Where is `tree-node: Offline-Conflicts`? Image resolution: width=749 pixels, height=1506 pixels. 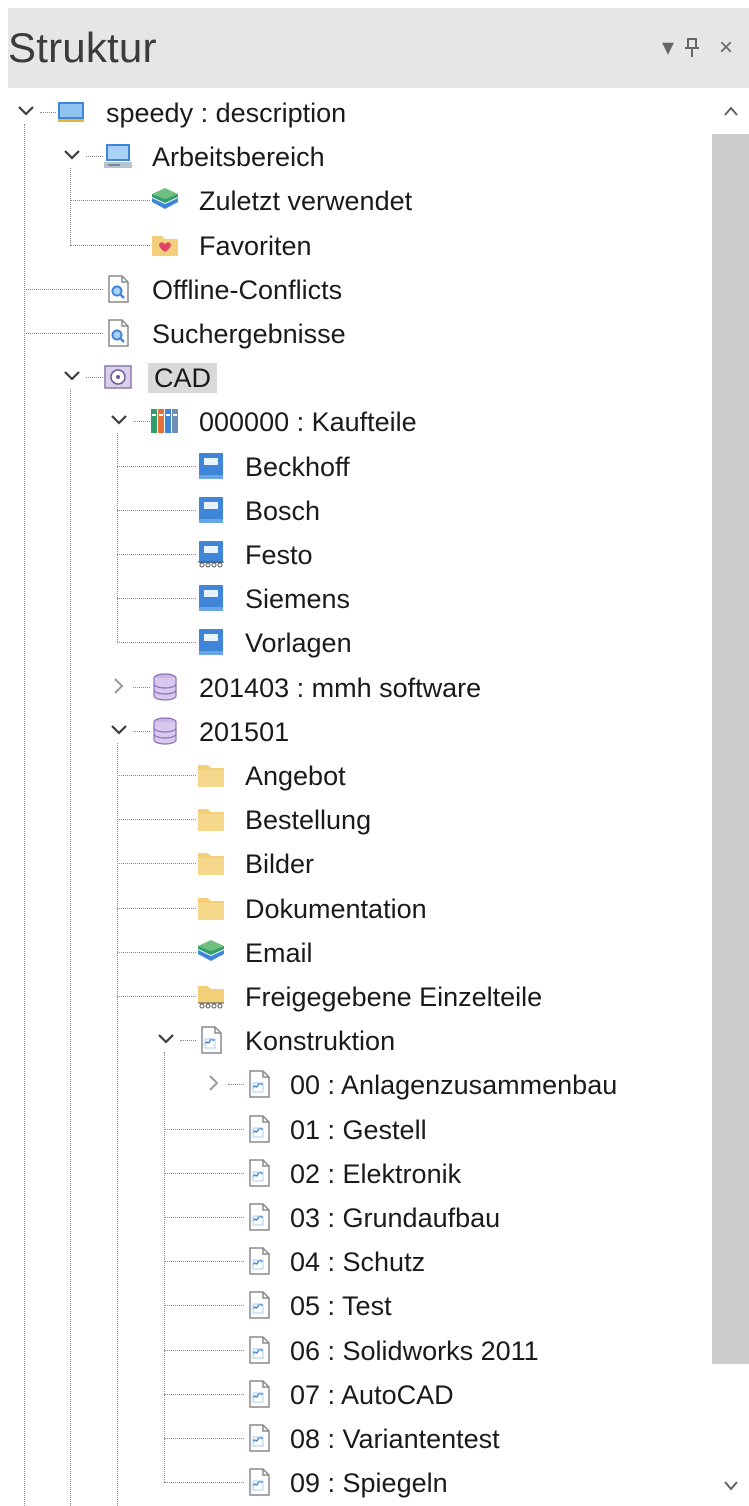 tree-node: Offline-Conflicts is located at coordinates (356, 289).